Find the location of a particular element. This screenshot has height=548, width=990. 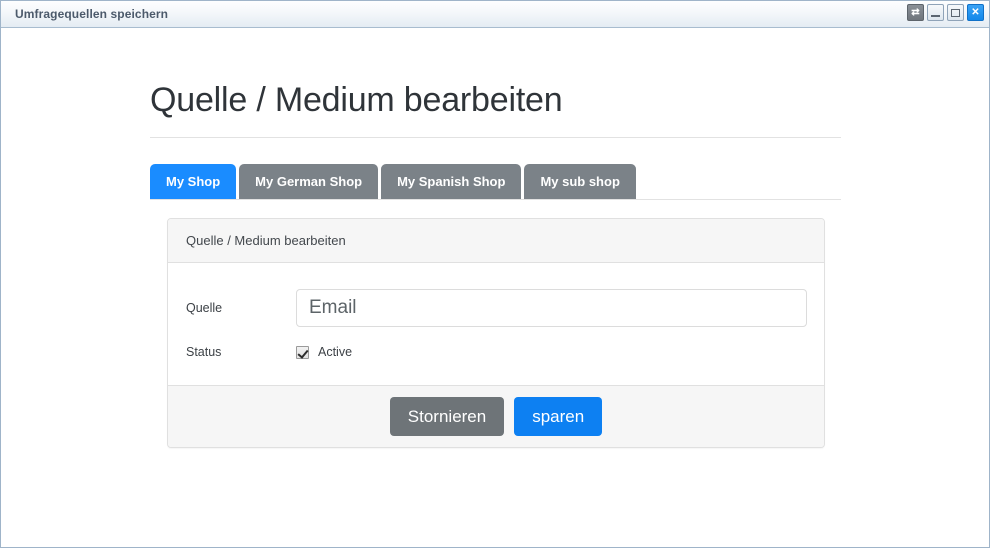

window-titlebar: Umfragequellen speichern ⇄ ✕ is located at coordinates (495, 14).